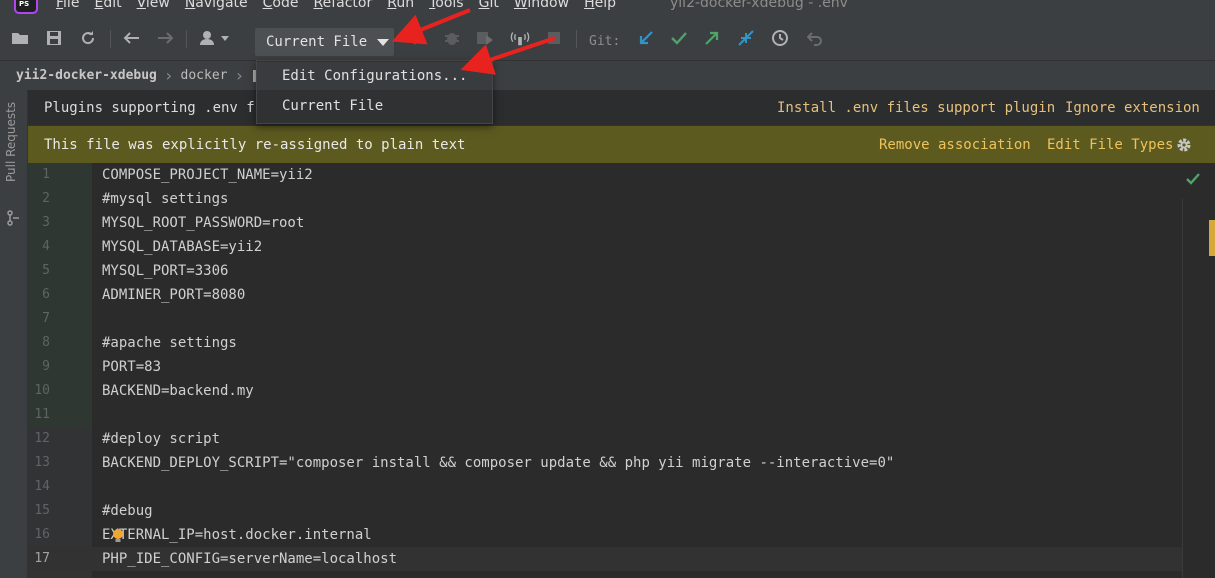 Image resolution: width=1215 pixels, height=578 pixels. What do you see at coordinates (605, 415) in the screenshot?
I see `editor-line: 11` at bounding box center [605, 415].